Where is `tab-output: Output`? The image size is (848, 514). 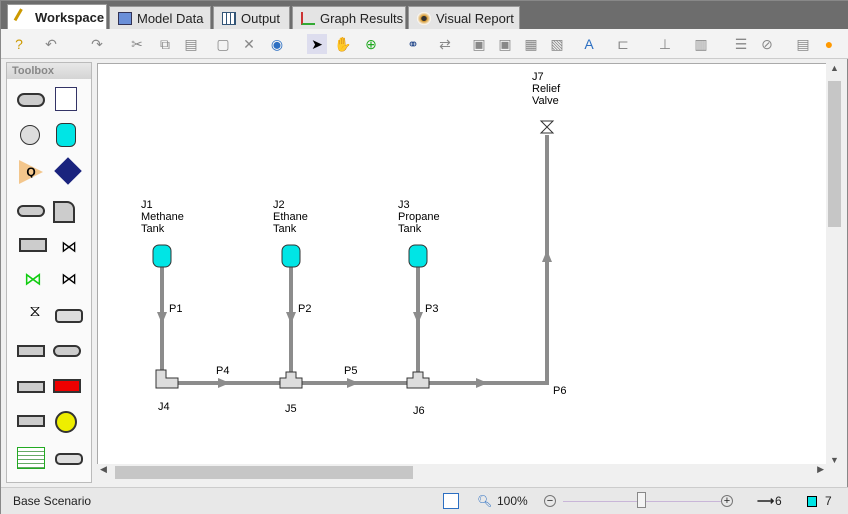
tab-output: Output is located at coordinates (251, 17).